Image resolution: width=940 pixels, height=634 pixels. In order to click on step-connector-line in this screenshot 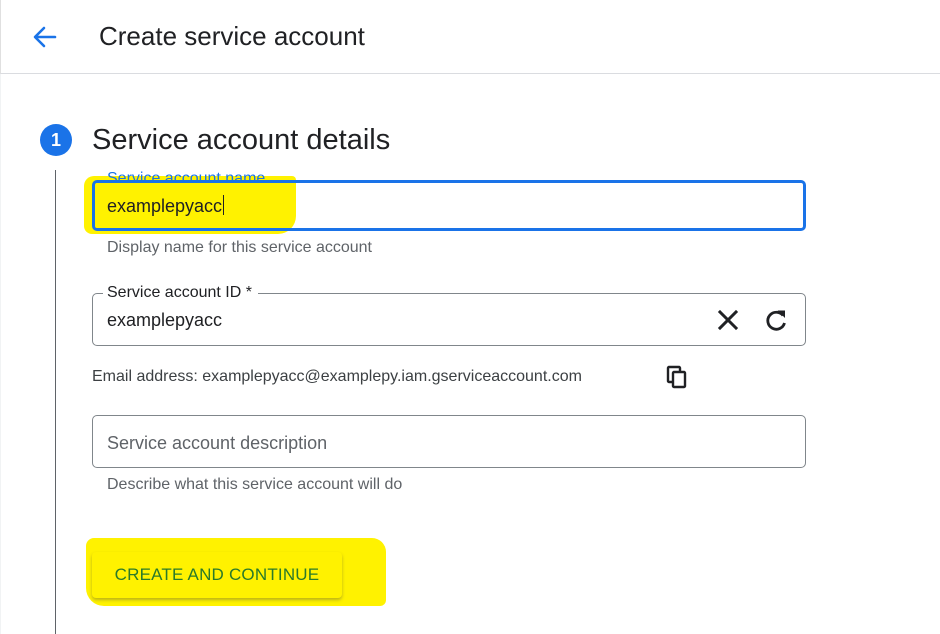, I will do `click(55, 402)`.